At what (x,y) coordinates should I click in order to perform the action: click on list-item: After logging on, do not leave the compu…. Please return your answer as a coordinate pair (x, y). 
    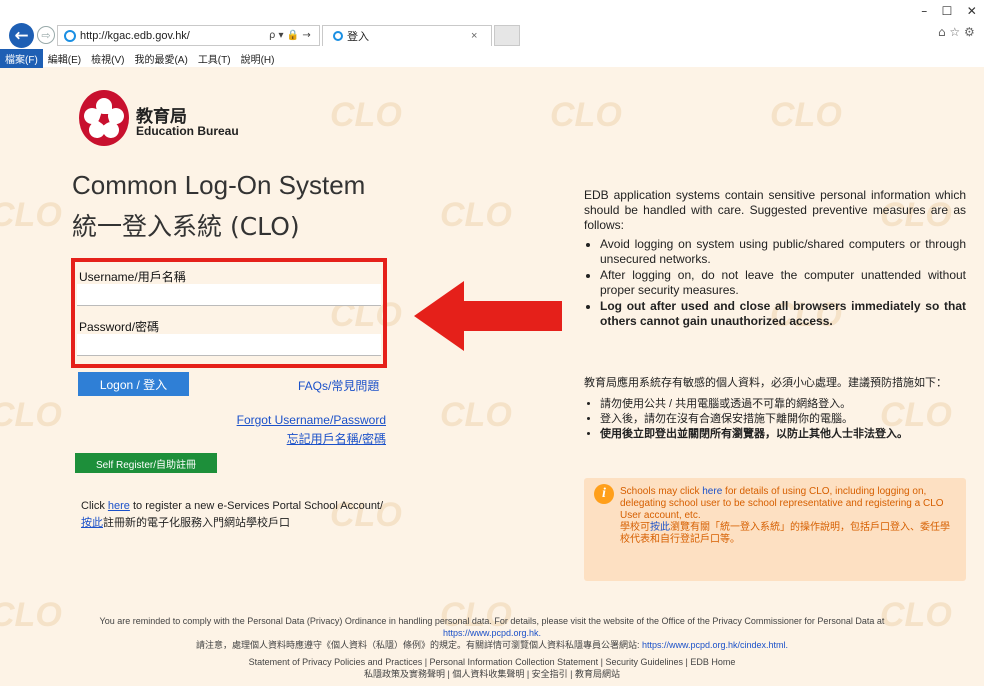
    Looking at the image, I should click on (783, 283).